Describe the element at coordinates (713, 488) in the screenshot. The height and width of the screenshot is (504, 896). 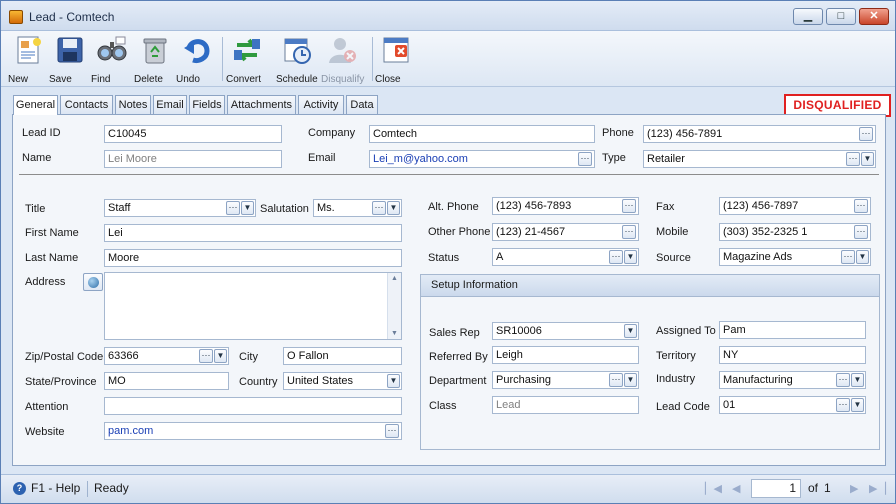
I see `first-page-icon: ▏◀` at that location.